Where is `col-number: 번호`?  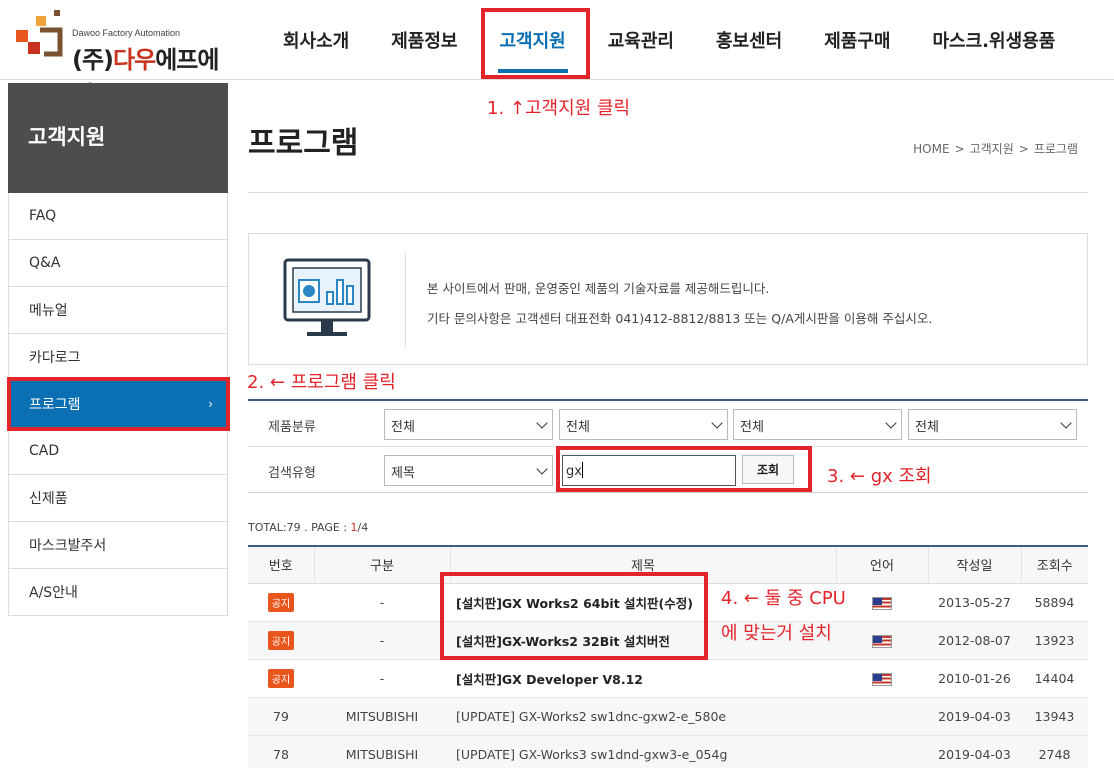 col-number: 번호 is located at coordinates (281, 565).